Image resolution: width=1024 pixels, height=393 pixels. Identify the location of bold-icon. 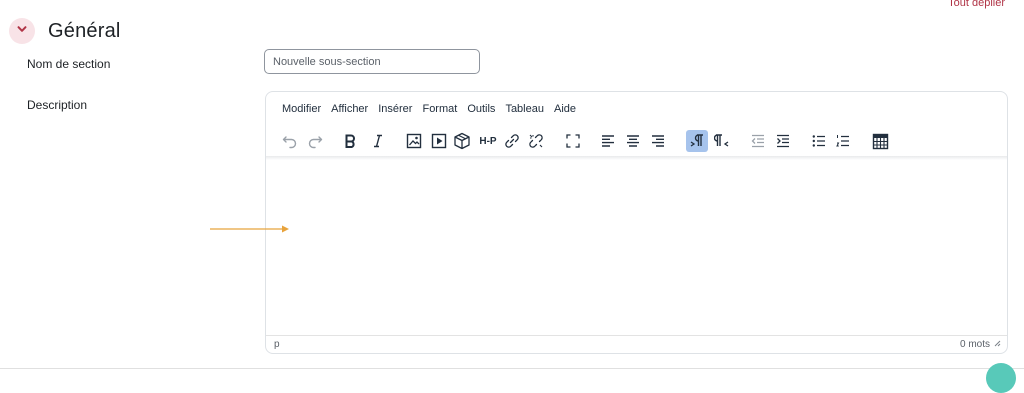
(350, 141).